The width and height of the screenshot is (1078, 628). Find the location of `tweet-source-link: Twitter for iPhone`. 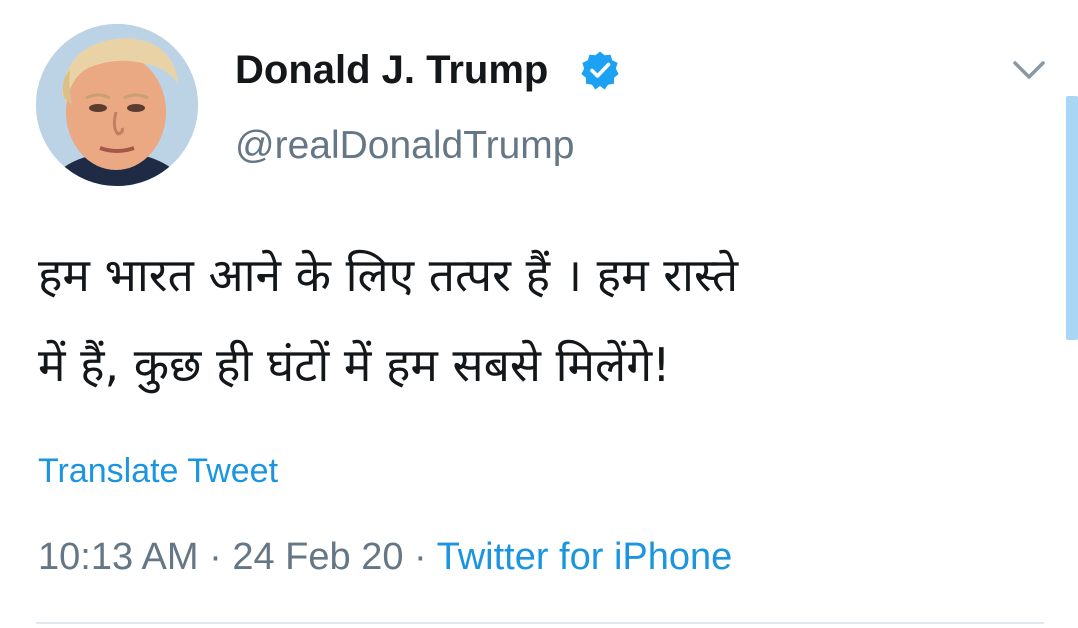

tweet-source-link: Twitter for iPhone is located at coordinates (585, 557).